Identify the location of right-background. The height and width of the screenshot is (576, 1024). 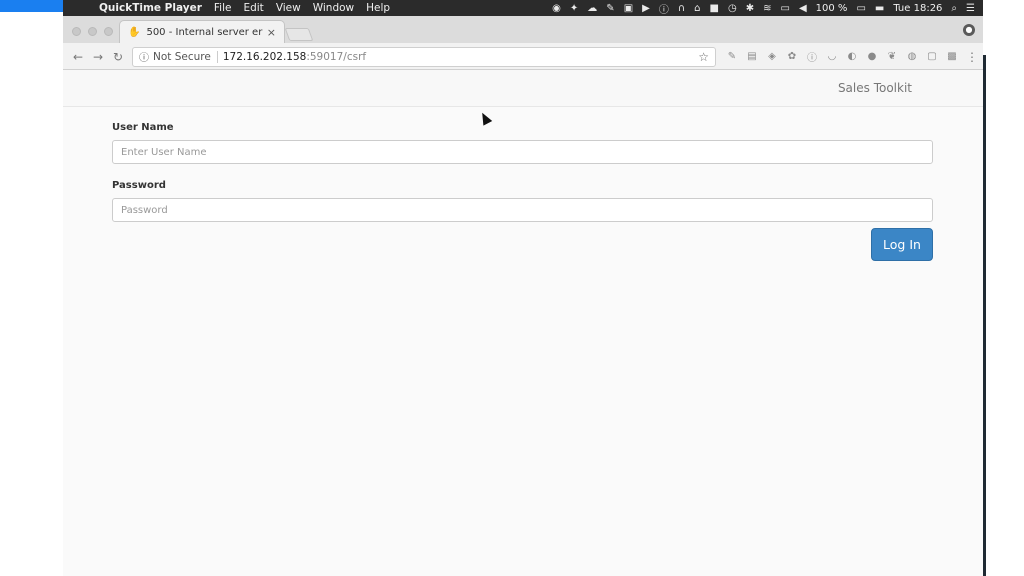
(1003, 288).